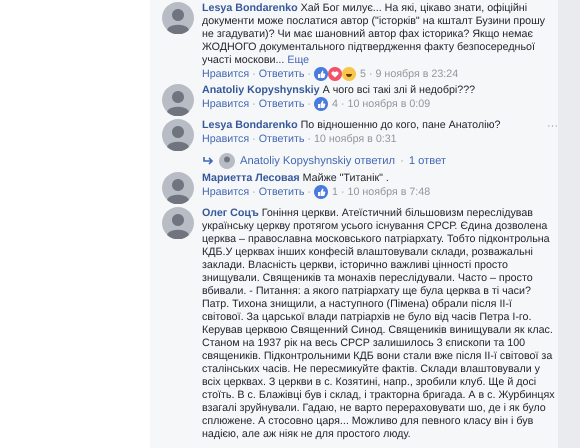 This screenshot has width=580, height=448. Describe the element at coordinates (427, 160) in the screenshot. I see `reply-count: 1 ответ` at that location.